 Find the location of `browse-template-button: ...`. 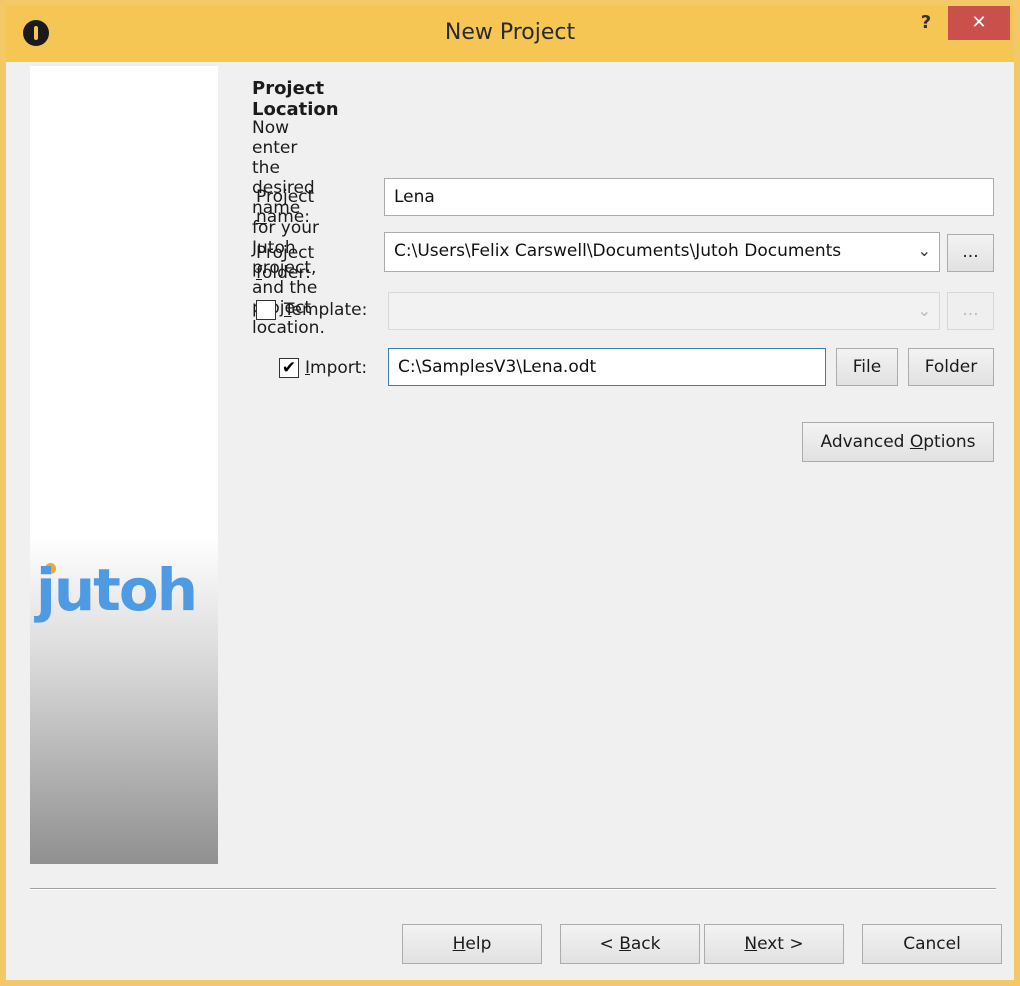

browse-template-button: ... is located at coordinates (970, 311).